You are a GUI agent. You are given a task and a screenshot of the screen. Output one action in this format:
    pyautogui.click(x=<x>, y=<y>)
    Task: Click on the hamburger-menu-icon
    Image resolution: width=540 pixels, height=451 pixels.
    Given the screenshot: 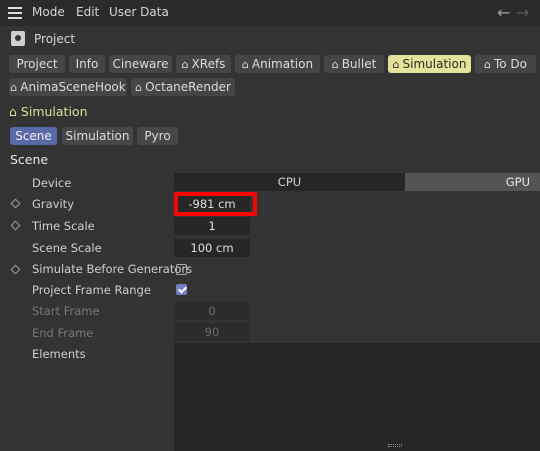 What is the action you would take?
    pyautogui.click(x=15, y=13)
    